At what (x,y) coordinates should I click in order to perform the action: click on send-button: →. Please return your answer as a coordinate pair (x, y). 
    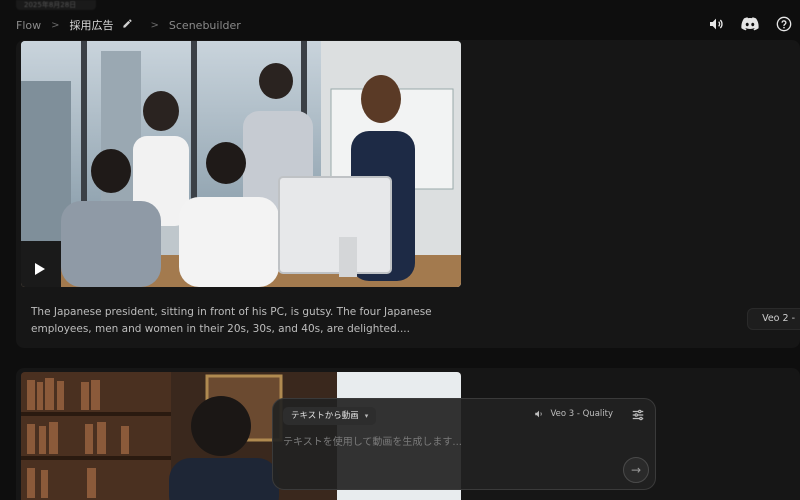
    Looking at the image, I should click on (636, 470).